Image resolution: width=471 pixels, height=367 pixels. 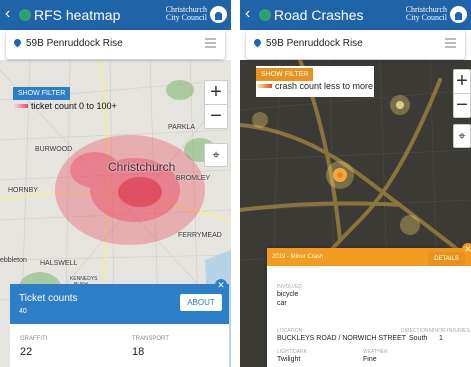 I want to click on crash-title: 2019 - Minor Crash, so click(x=298, y=257).